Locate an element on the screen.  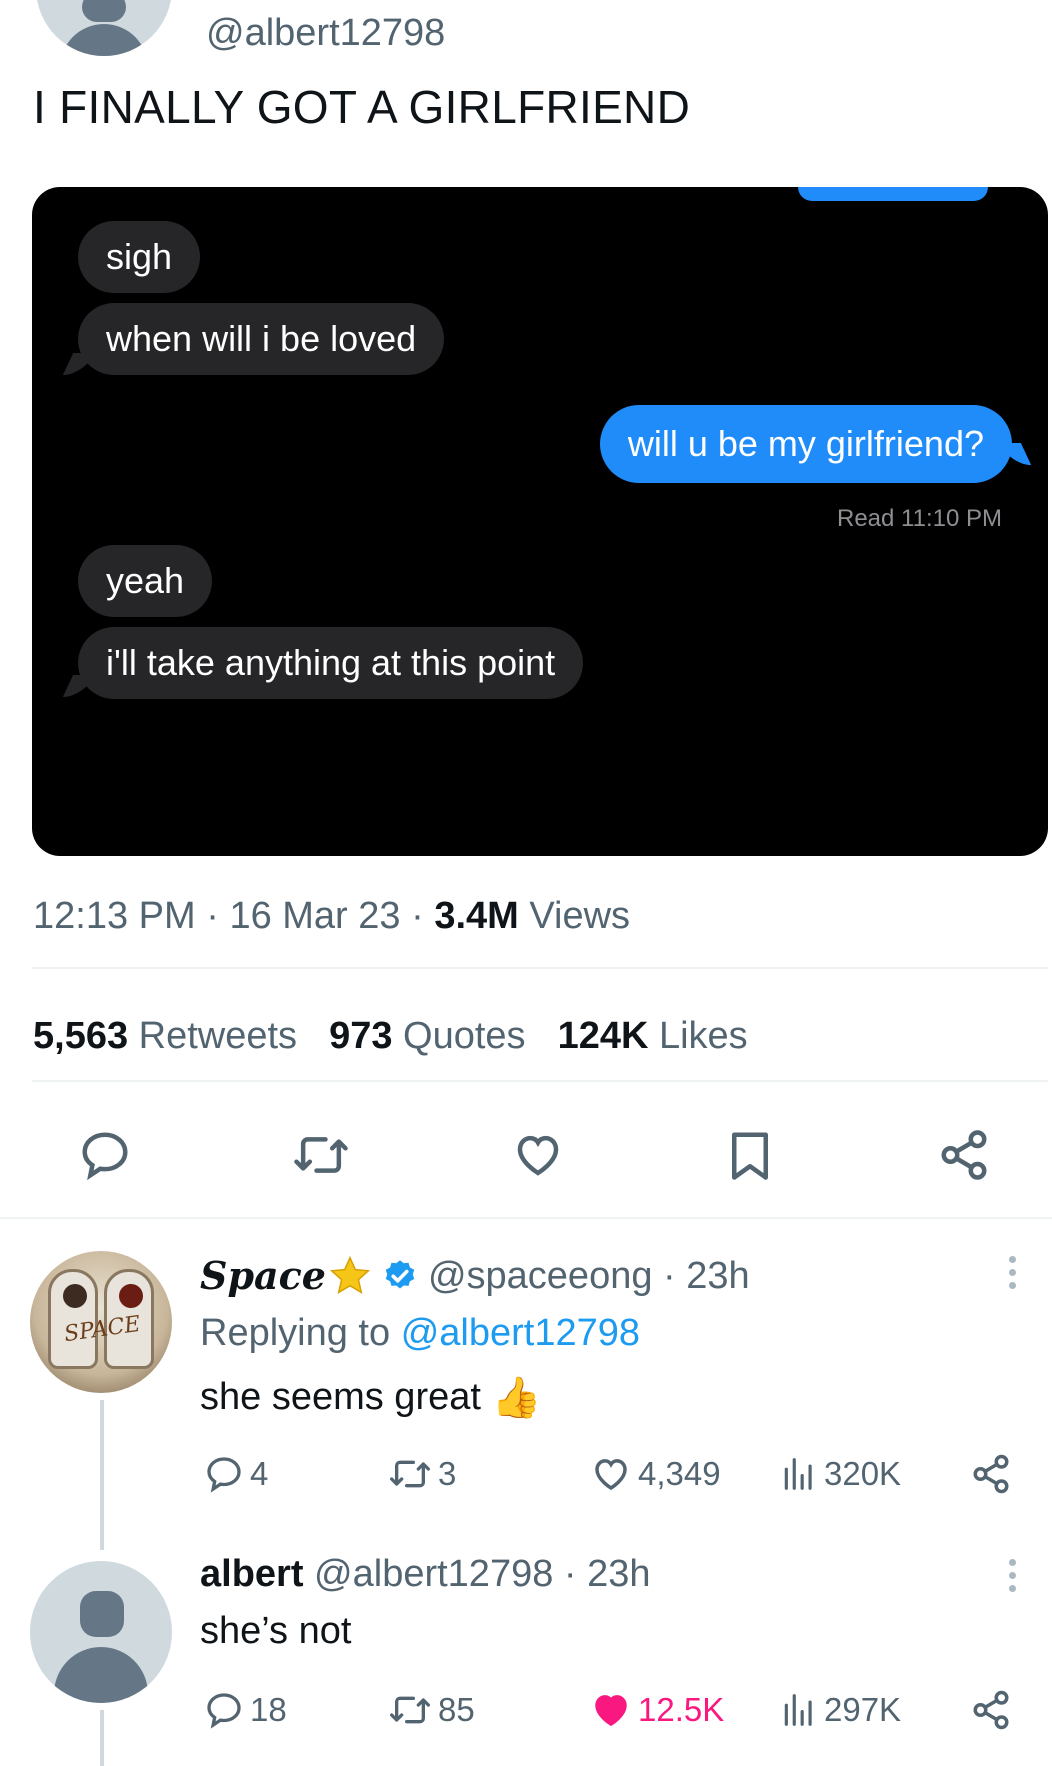
albert-avatar is located at coordinates (101, 1632).